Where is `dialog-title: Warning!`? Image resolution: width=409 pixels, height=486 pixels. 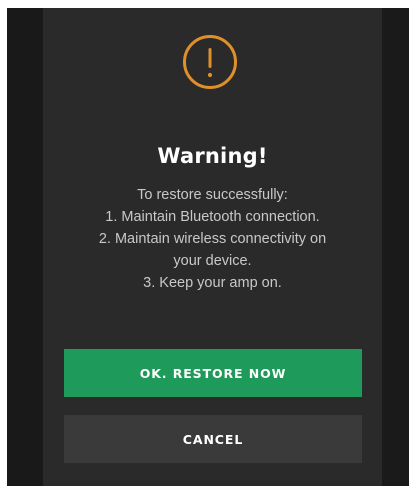
dialog-title: Warning! is located at coordinates (212, 156).